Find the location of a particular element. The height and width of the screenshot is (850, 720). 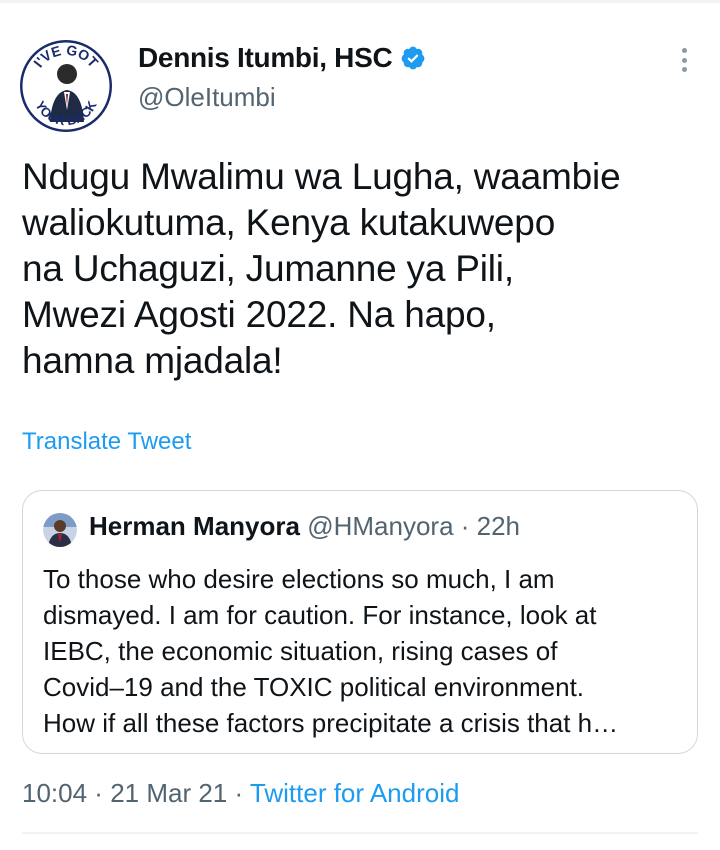

quoted-author-name: Herman Manyora is located at coordinates (194, 526).